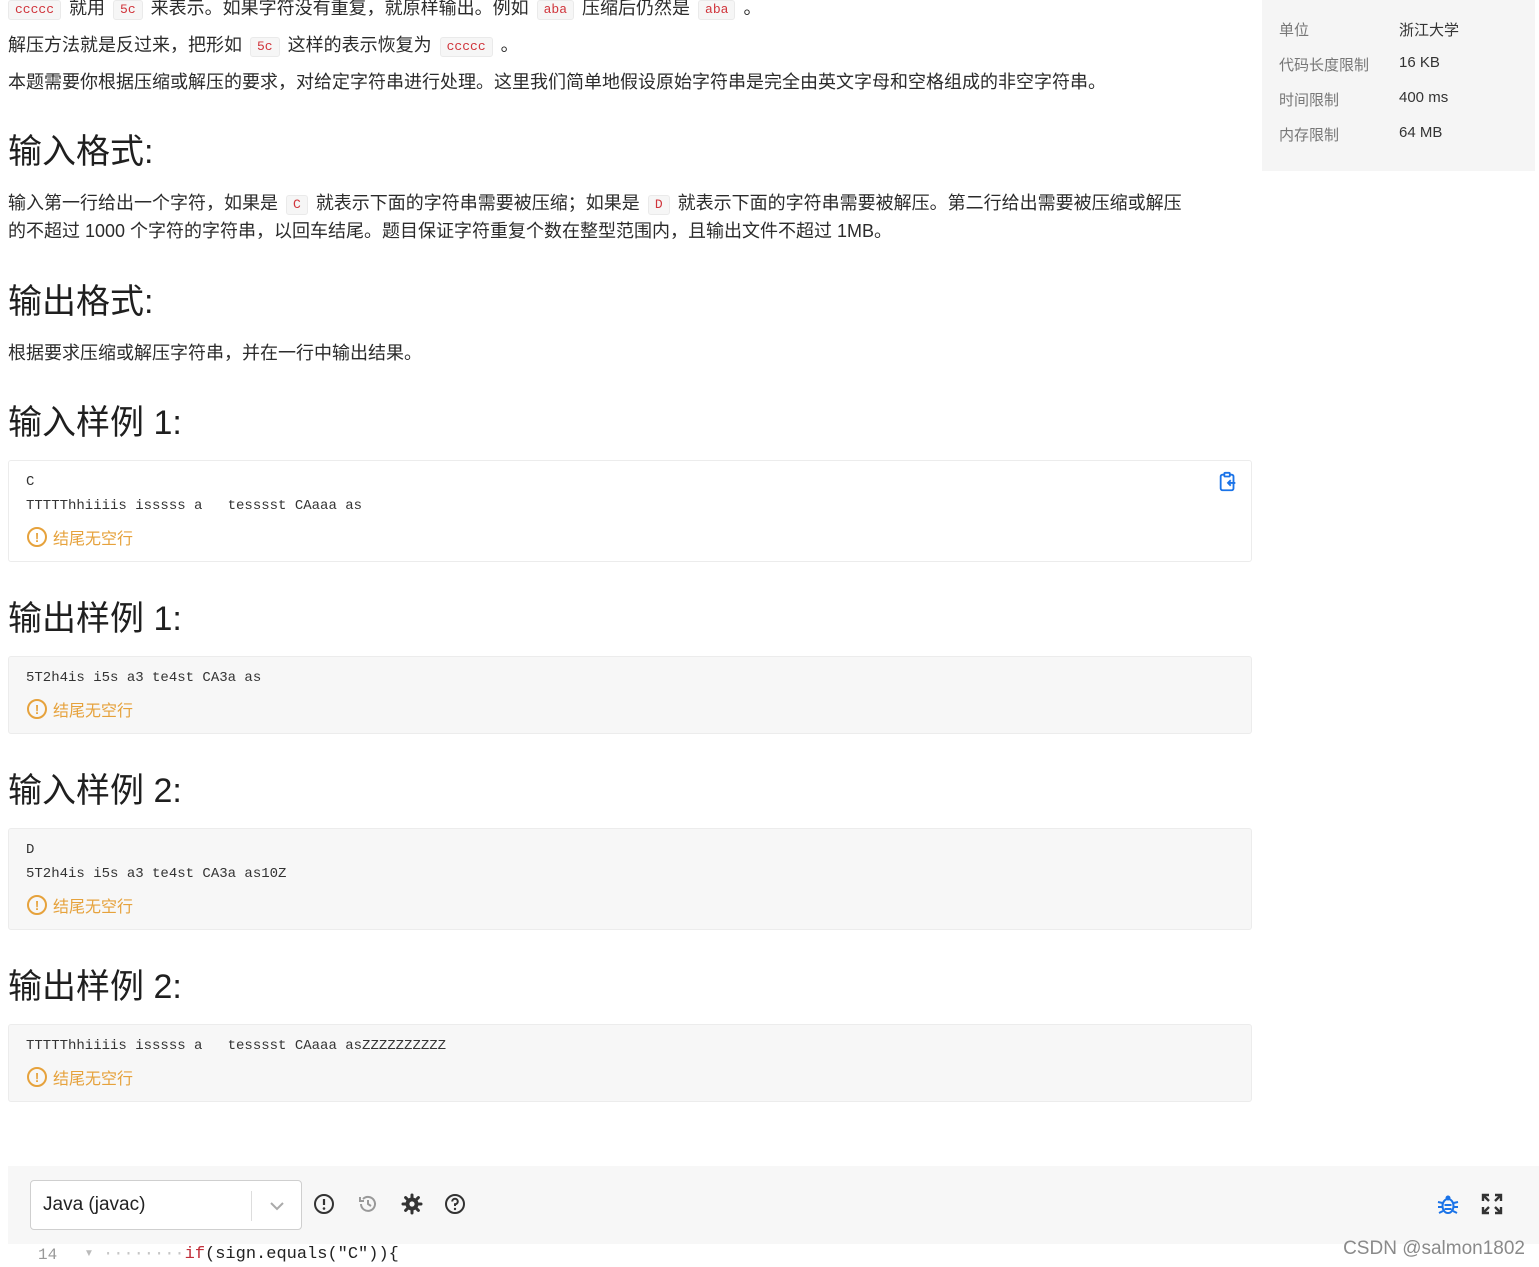  I want to click on fold-toggle-icon: ▼, so click(89, 1253).